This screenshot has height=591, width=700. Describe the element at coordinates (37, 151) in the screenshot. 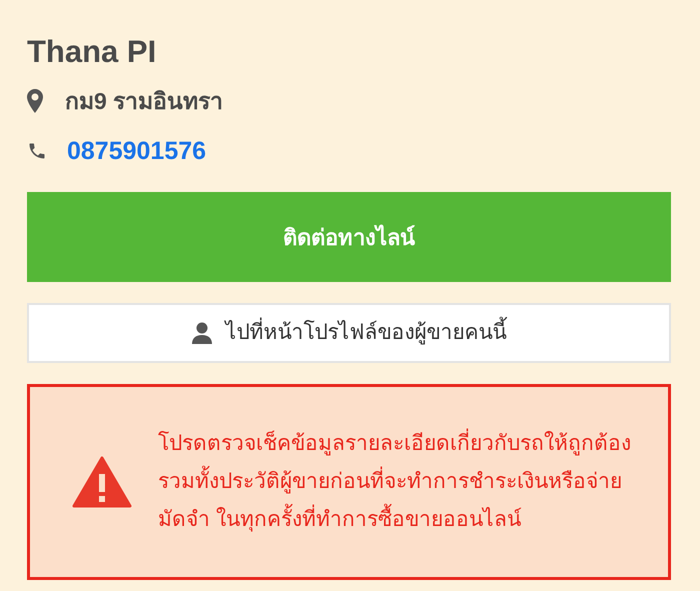

I see `phone-icon` at that location.